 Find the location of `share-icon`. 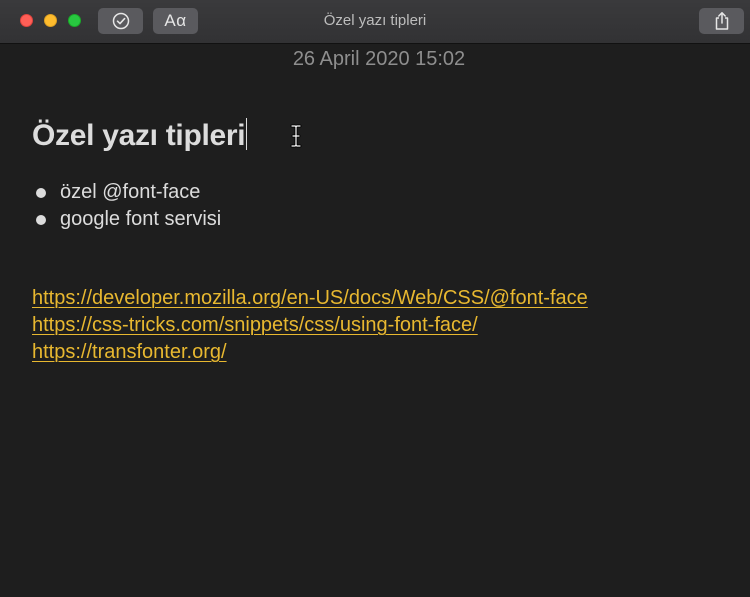

share-icon is located at coordinates (721, 21).